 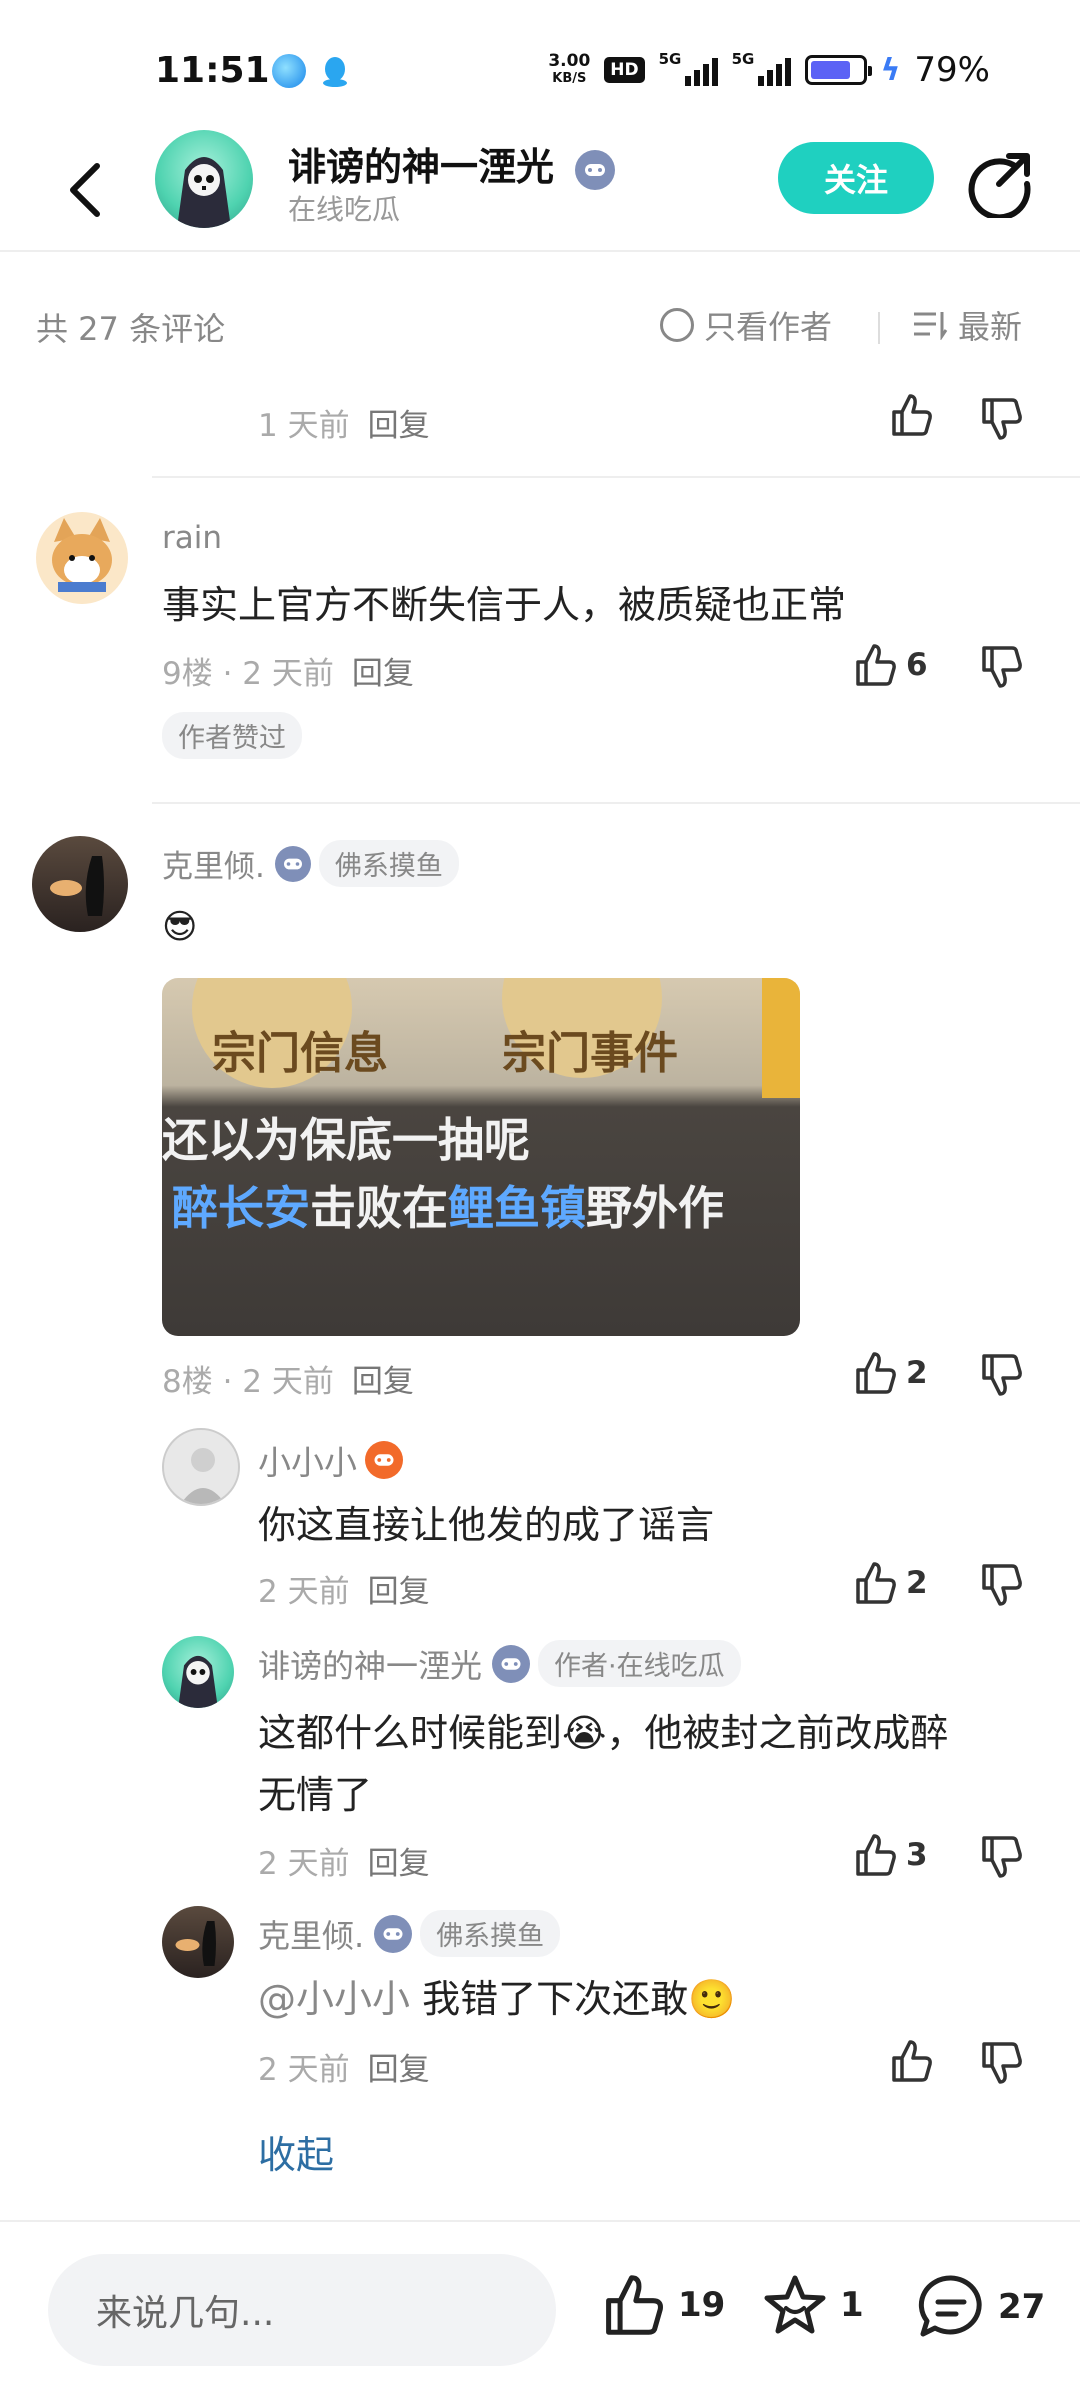 What do you see at coordinates (315, 1795) in the screenshot?
I see `comment-text-line2: 无情了` at bounding box center [315, 1795].